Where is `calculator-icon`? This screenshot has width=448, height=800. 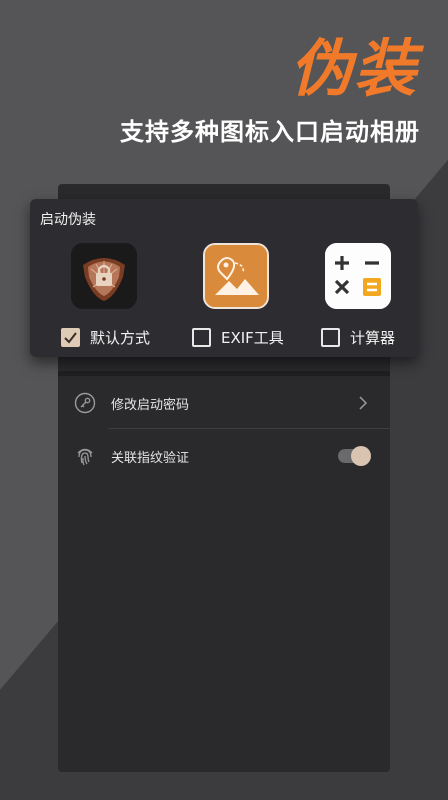 calculator-icon is located at coordinates (358, 276).